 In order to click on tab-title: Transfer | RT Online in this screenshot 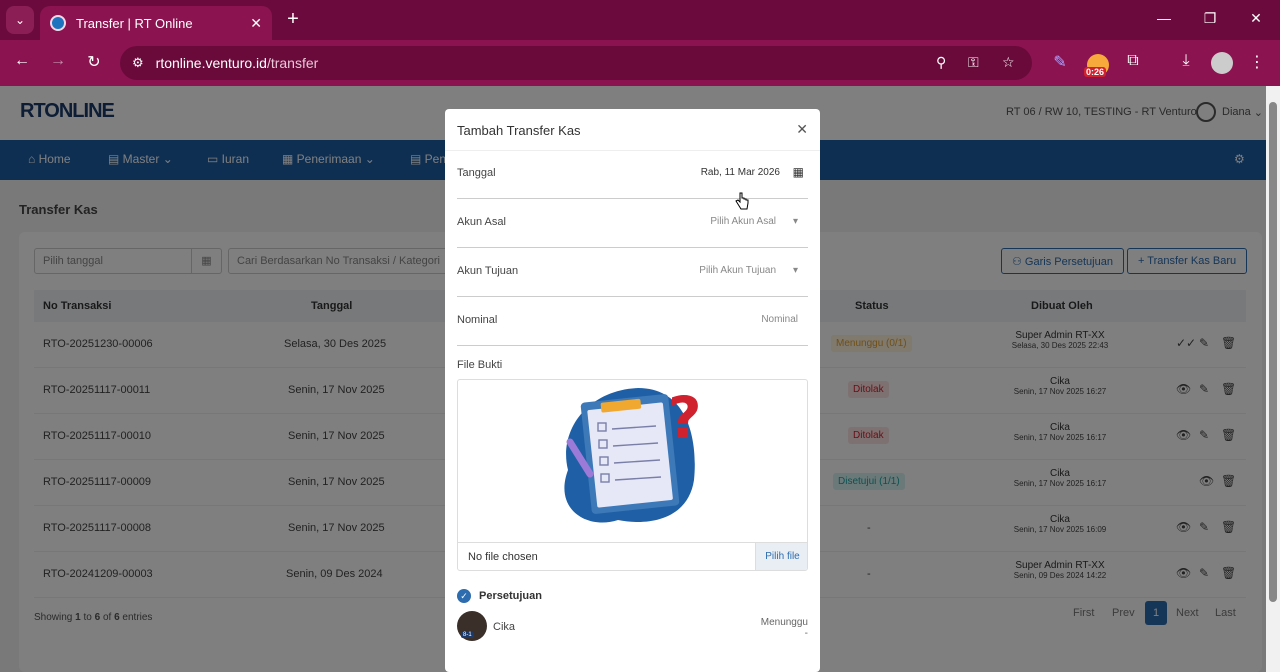, I will do `click(134, 23)`.